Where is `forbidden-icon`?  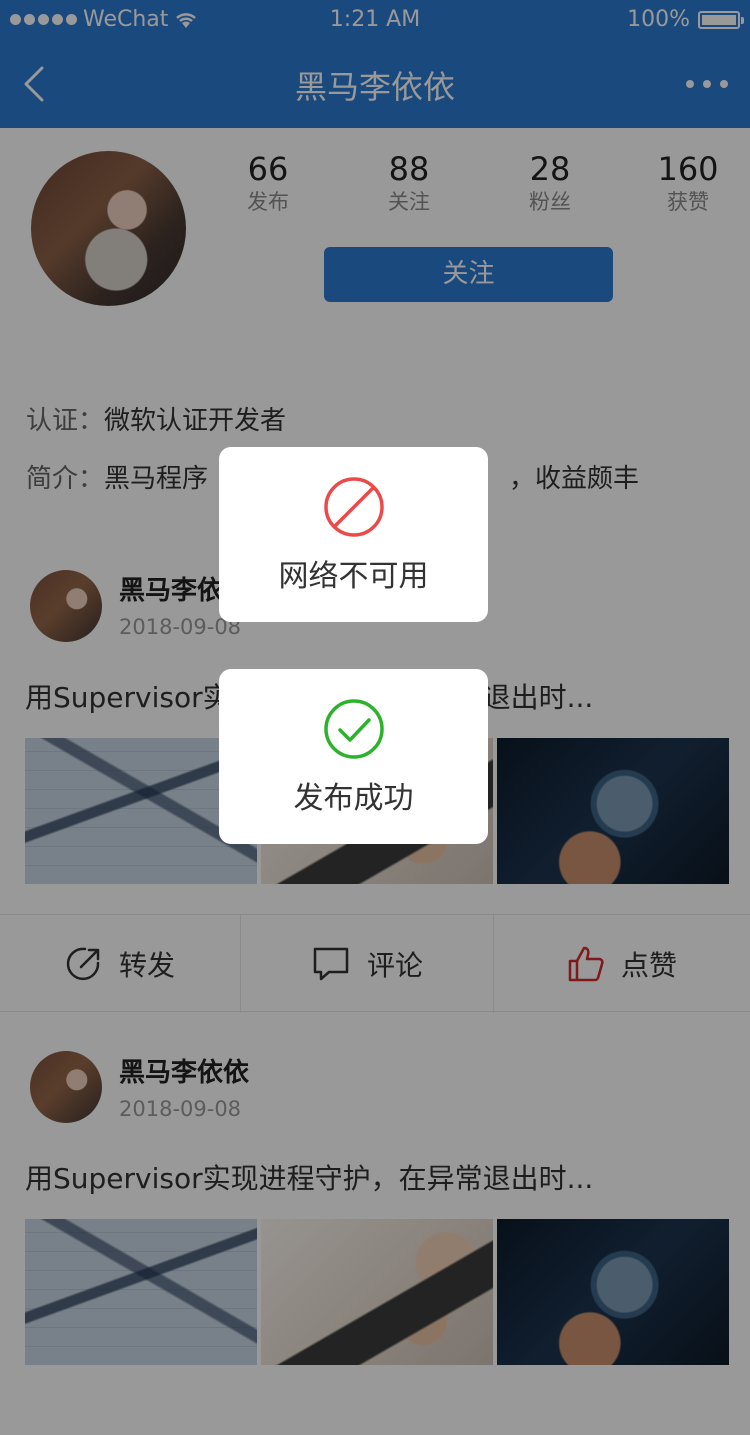 forbidden-icon is located at coordinates (354, 507).